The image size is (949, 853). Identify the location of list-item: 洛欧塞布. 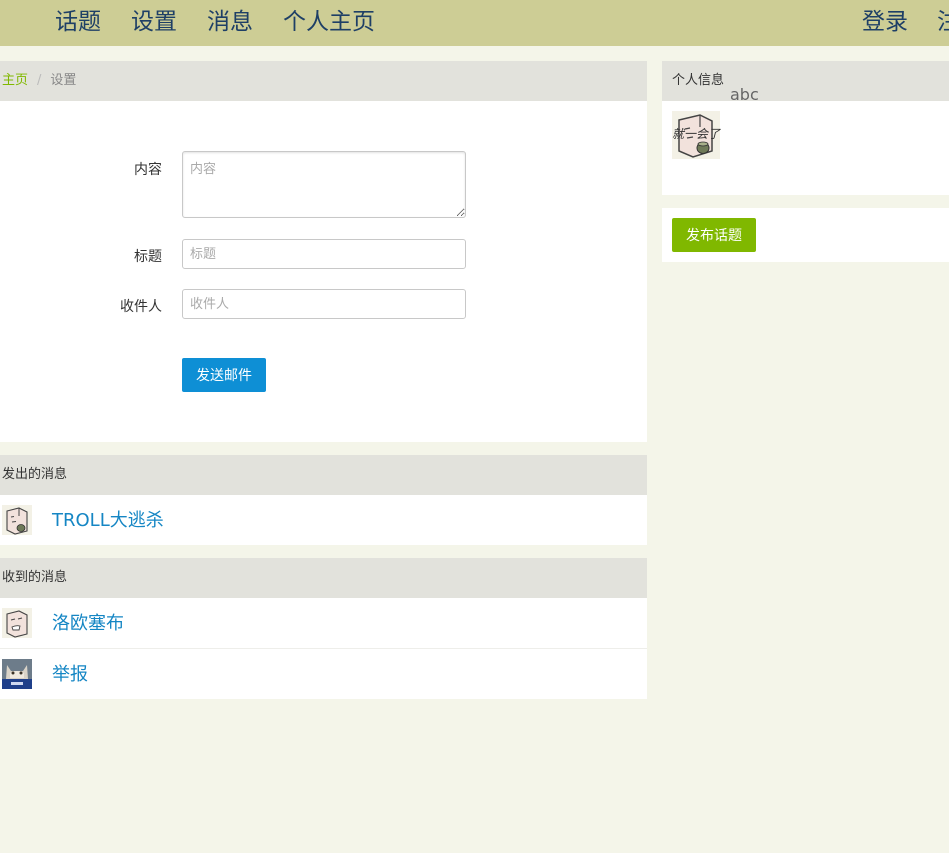
(323, 623).